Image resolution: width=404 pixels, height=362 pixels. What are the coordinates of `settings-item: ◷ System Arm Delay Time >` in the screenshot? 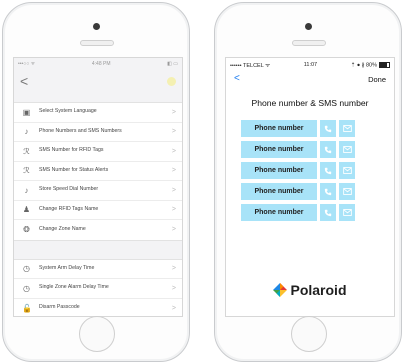 It's located at (98, 269).